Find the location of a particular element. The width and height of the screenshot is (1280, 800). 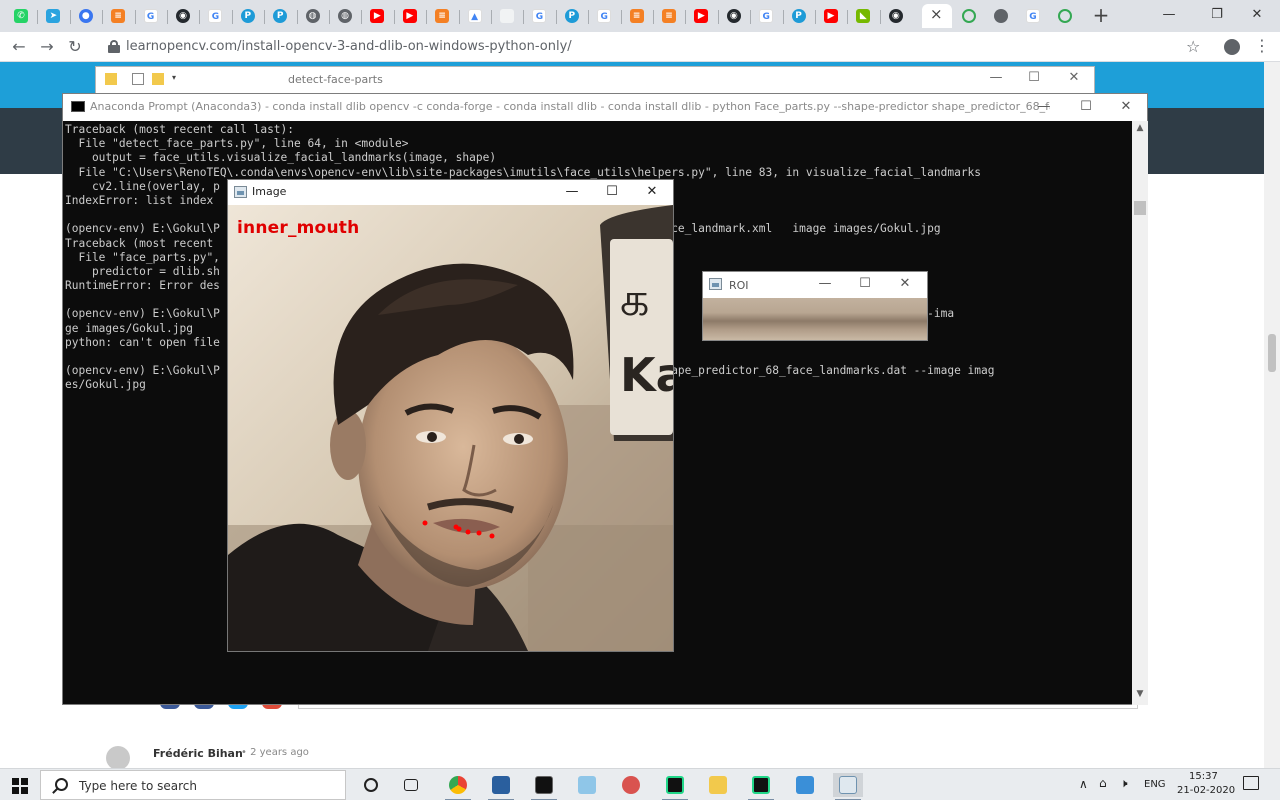

roi-window-titlebar: ROI — ☐ ✕ is located at coordinates (815, 285).